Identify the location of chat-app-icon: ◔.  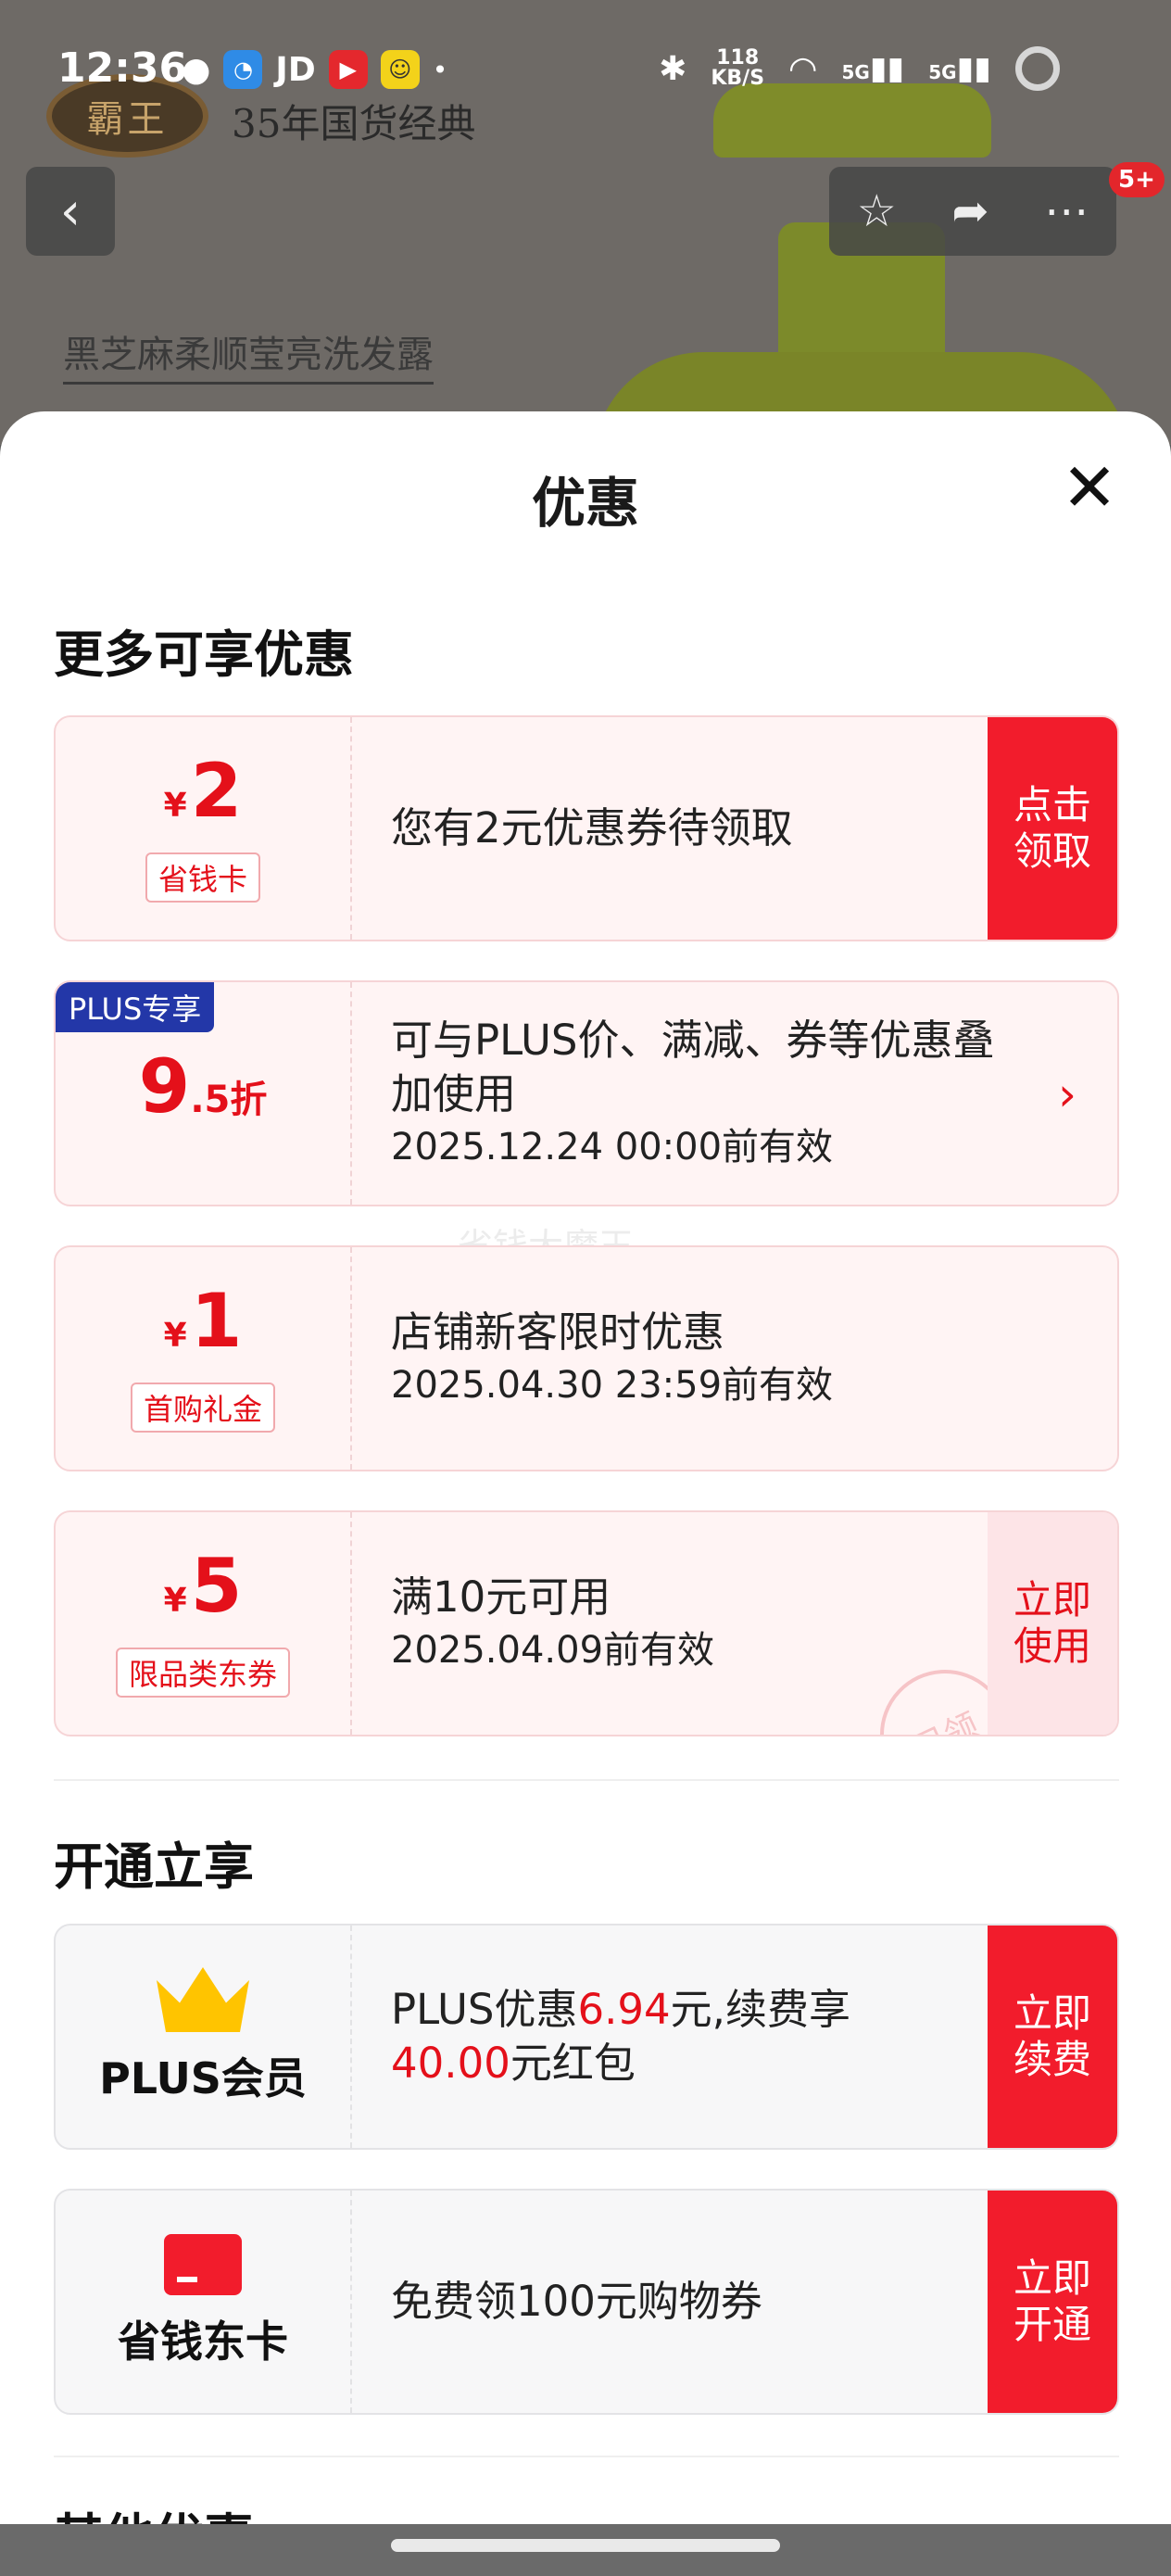
(243, 69).